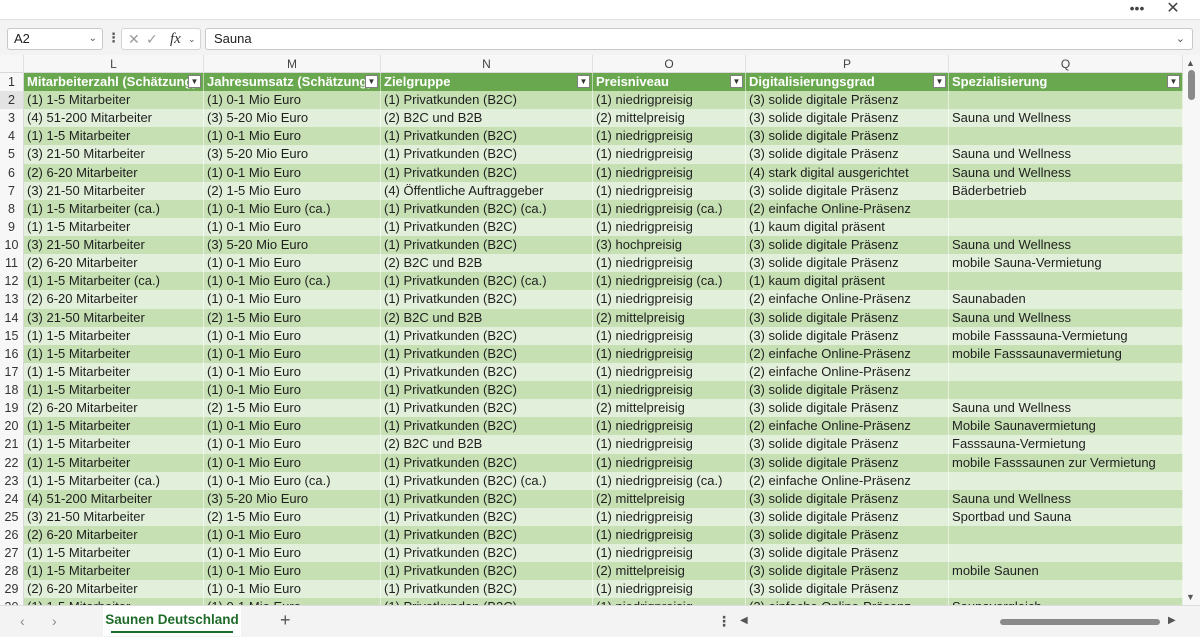  I want to click on table-cell: mobile Fasssaunen zur Vermietung, so click(1066, 462).